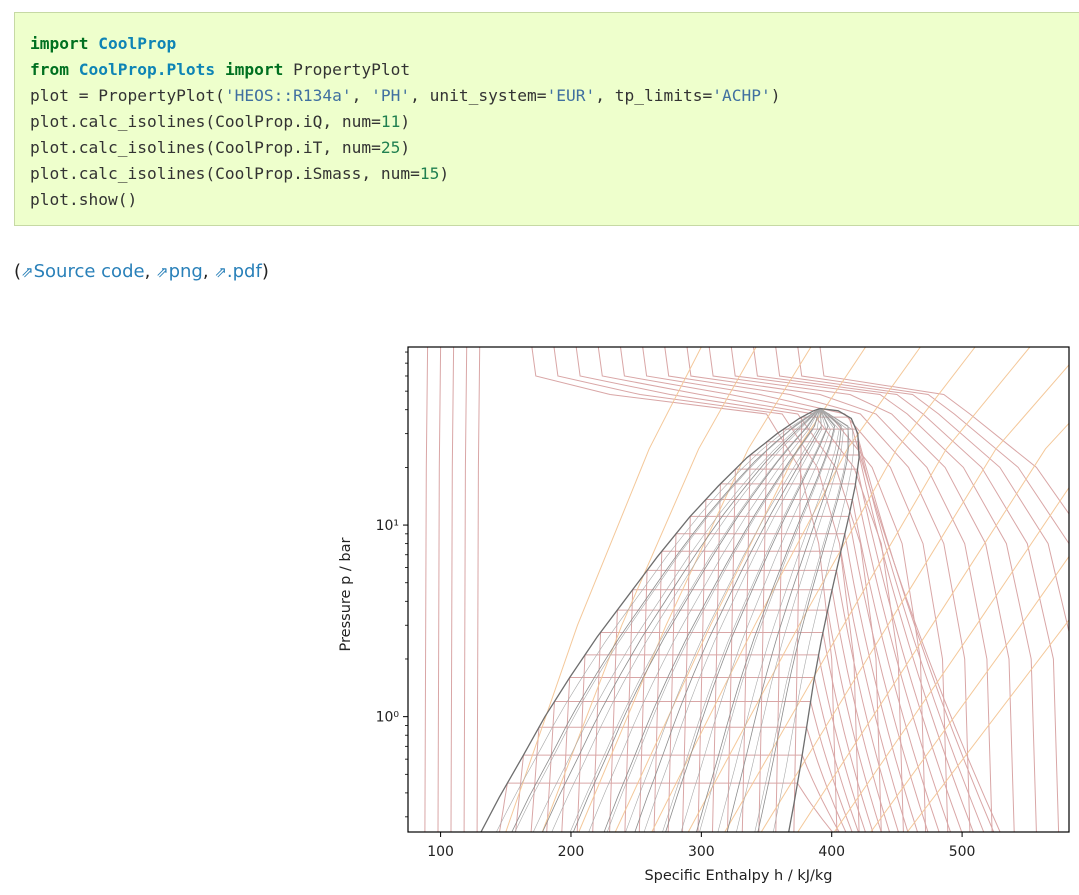 The width and height of the screenshot is (1079, 895). What do you see at coordinates (554, 44) in the screenshot?
I see `code-line: import CoolProp` at bounding box center [554, 44].